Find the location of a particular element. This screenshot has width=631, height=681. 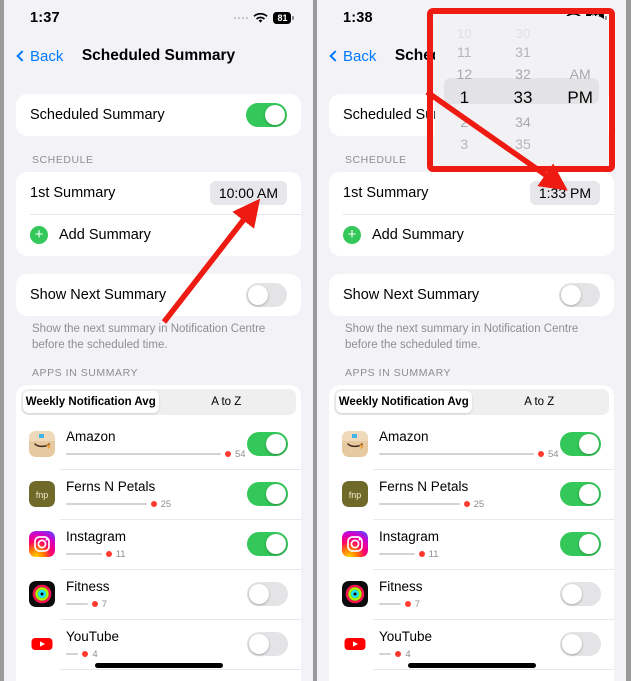

master-toggle-card: Scheduled Summary is located at coordinates (158, 115).